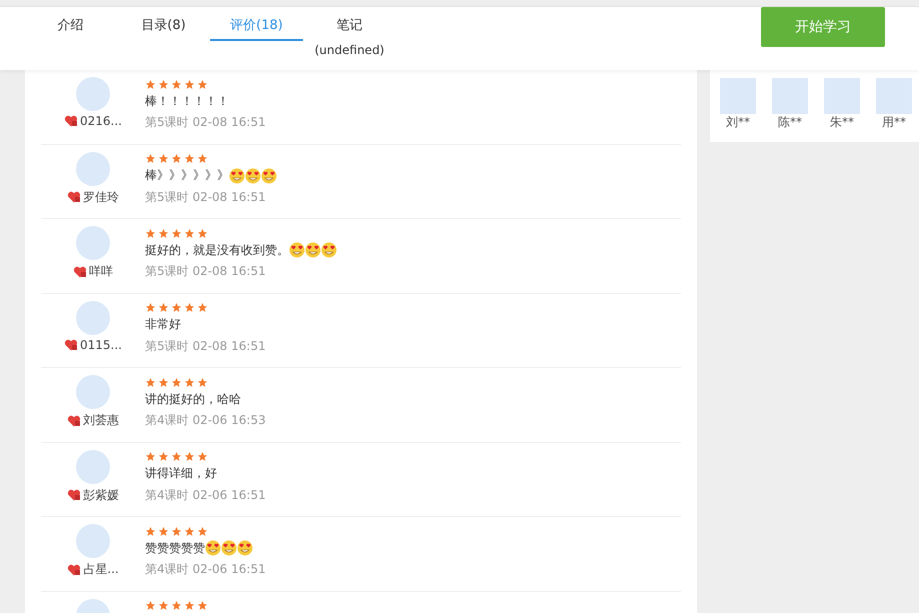 This screenshot has width=919, height=613. Describe the element at coordinates (70, 32) in the screenshot. I see `tab: 介绍` at that location.